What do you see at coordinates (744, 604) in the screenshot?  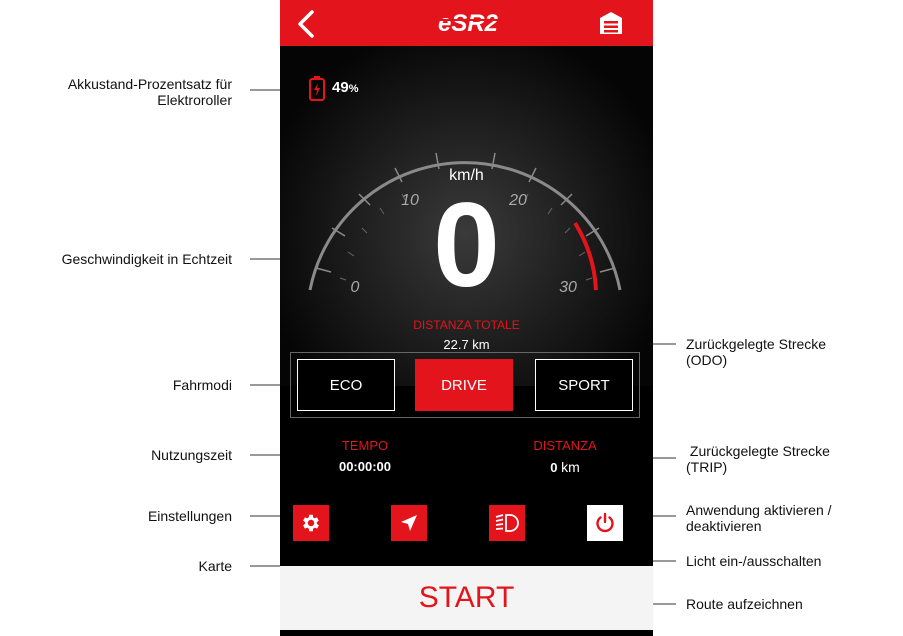 I see `annotation-start: Route aufzeichnen` at bounding box center [744, 604].